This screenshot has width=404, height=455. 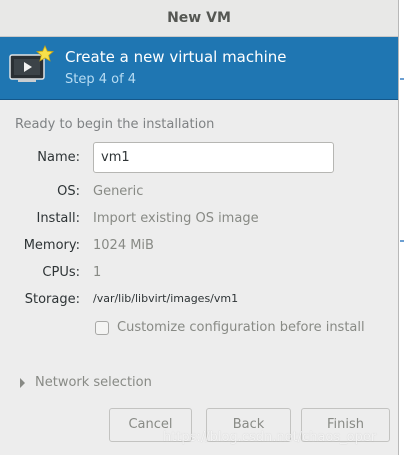 What do you see at coordinates (58, 157) in the screenshot?
I see `name-label: Name:` at bounding box center [58, 157].